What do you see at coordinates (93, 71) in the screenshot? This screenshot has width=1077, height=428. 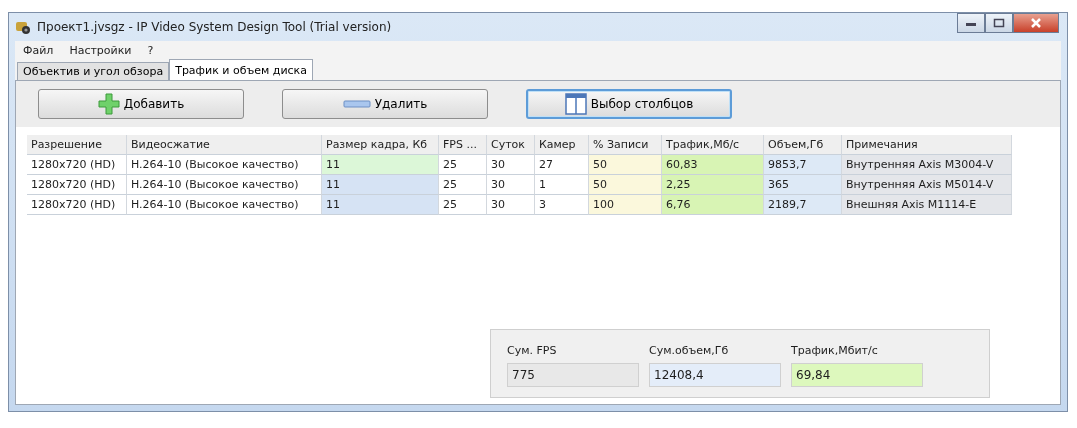 I see `tab: Объектив и угол обзора` at bounding box center [93, 71].